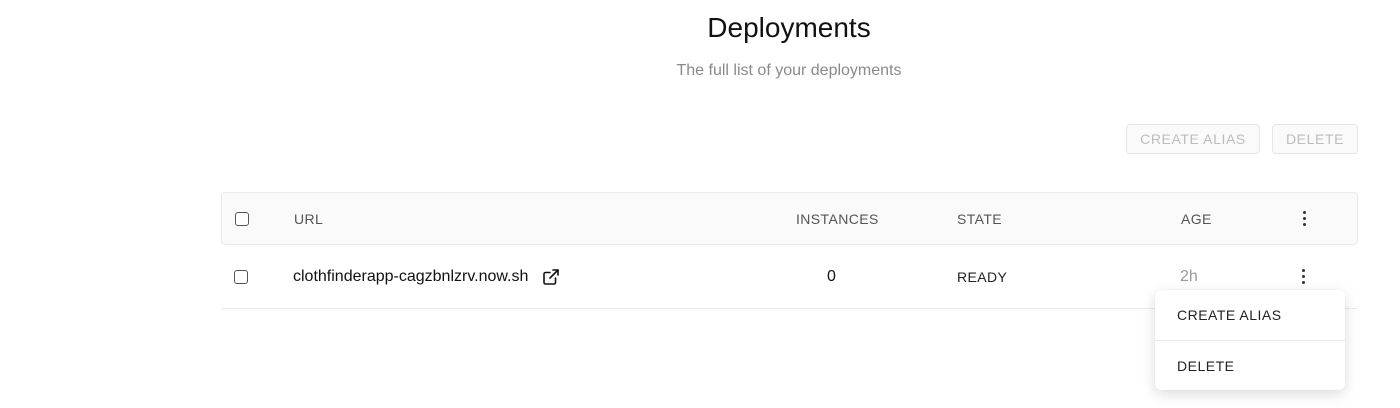 Image resolution: width=1400 pixels, height=408 pixels. I want to click on column-header-url: URL, so click(308, 218).